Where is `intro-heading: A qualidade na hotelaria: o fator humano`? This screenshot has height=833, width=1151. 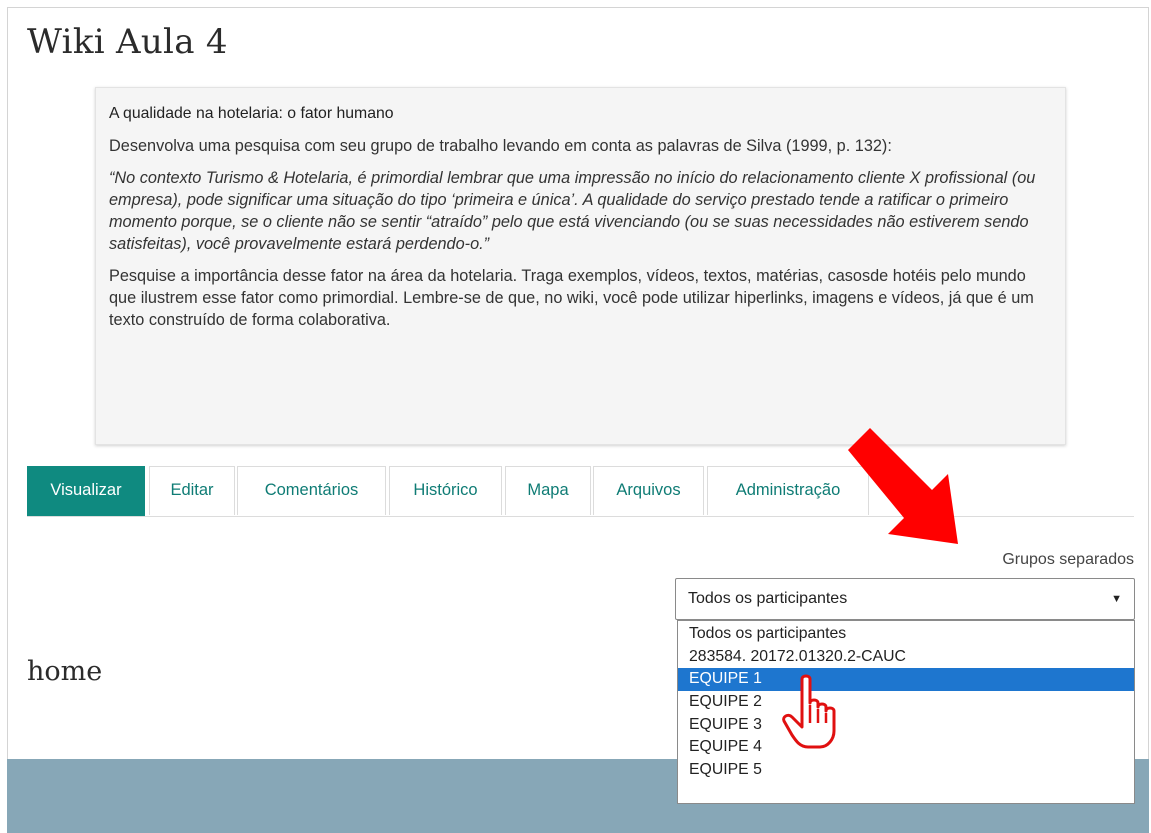
intro-heading: A qualidade na hotelaria: o fator humano is located at coordinates (251, 113).